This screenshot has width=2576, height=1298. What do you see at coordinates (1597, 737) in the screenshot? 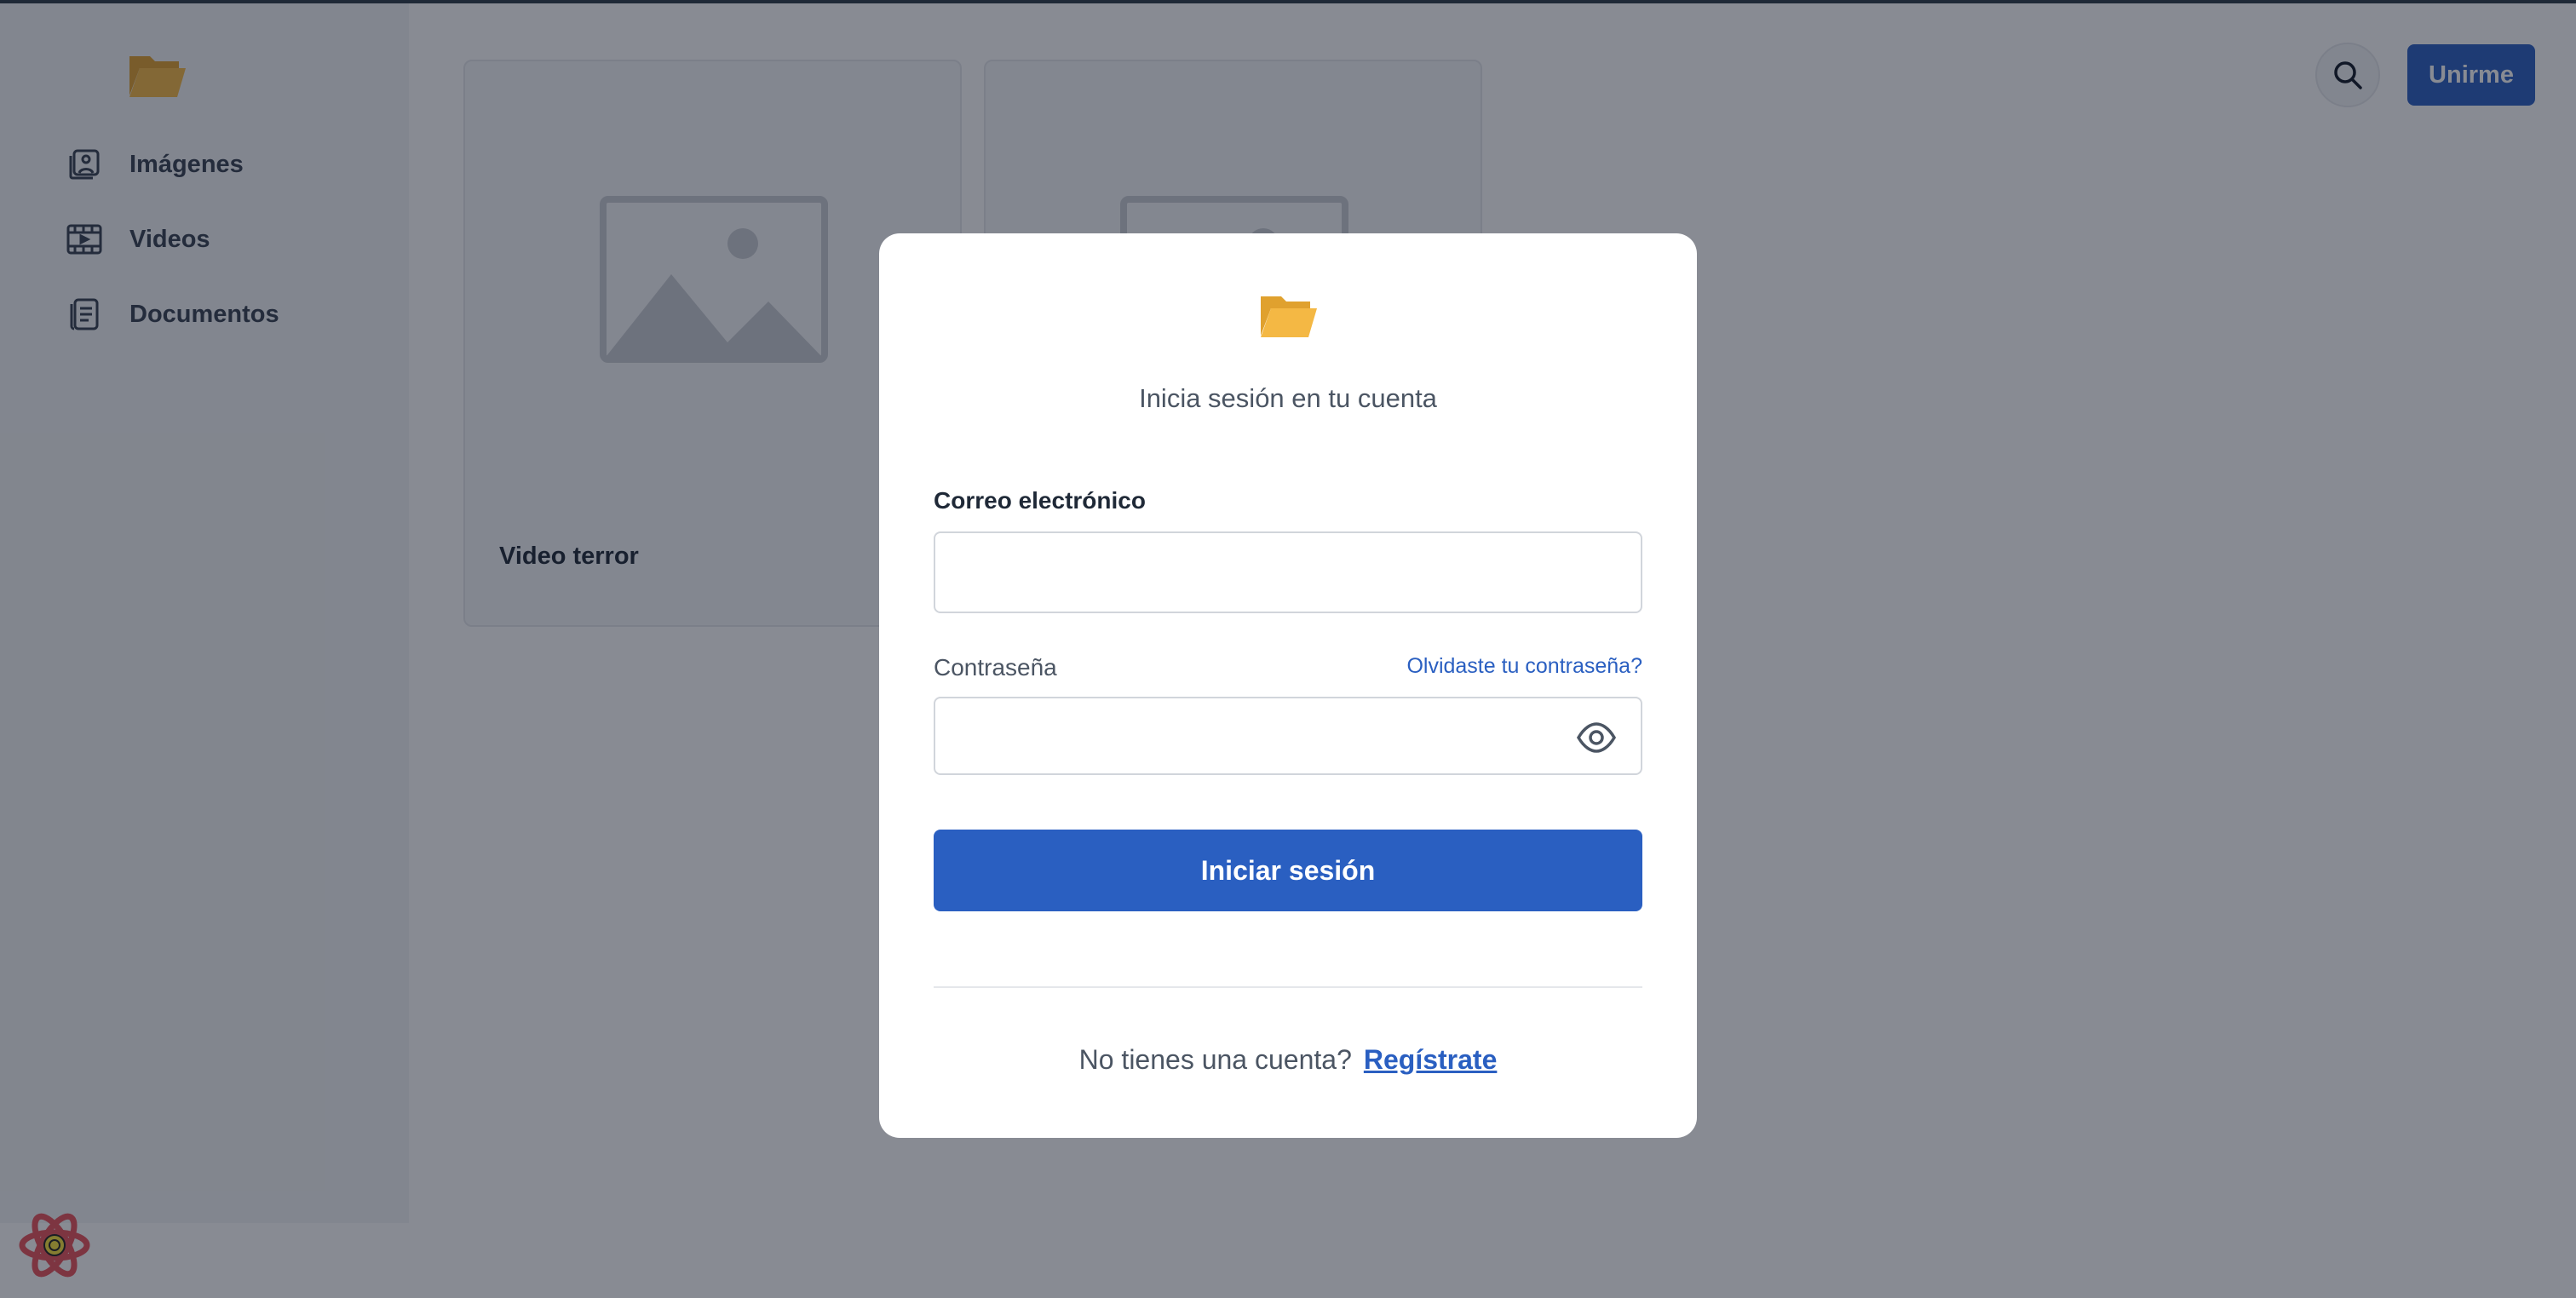
I see `eye-icon` at bounding box center [1597, 737].